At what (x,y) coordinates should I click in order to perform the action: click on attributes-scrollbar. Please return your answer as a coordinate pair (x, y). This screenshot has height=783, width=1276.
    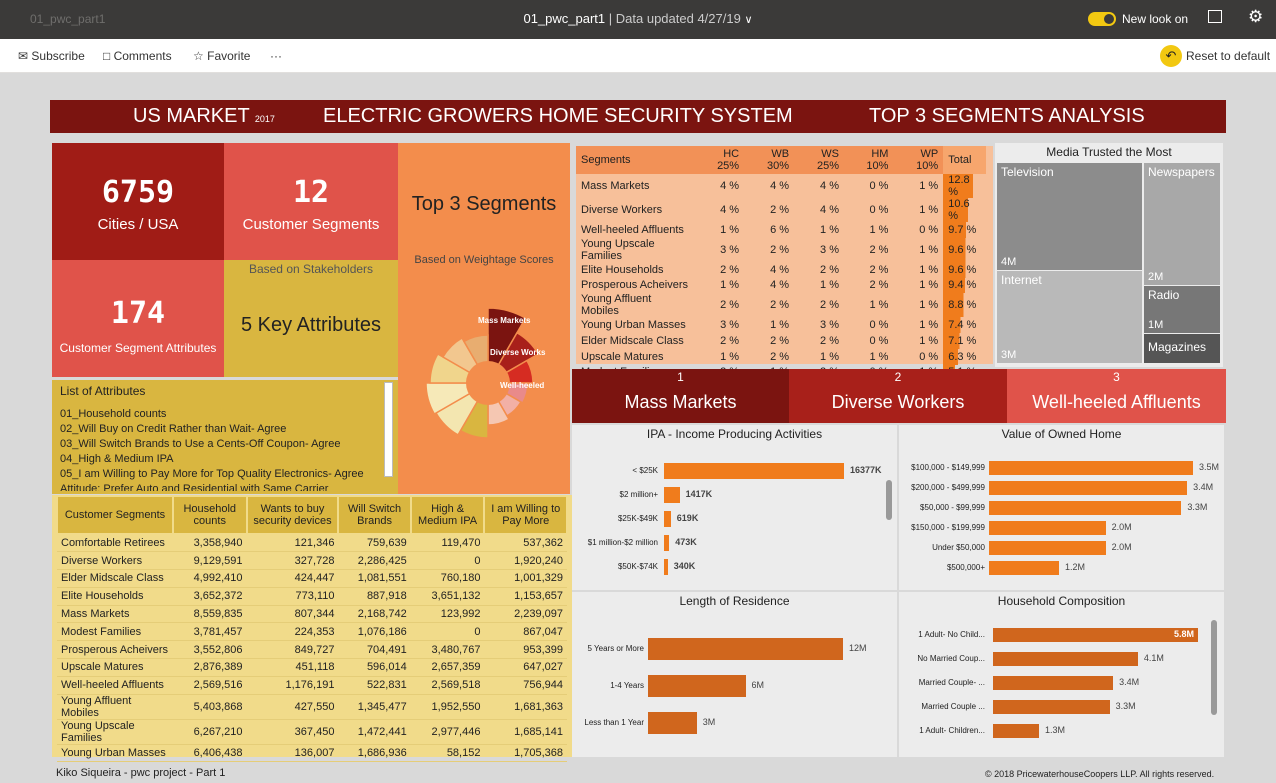
    Looking at the image, I should click on (388, 429).